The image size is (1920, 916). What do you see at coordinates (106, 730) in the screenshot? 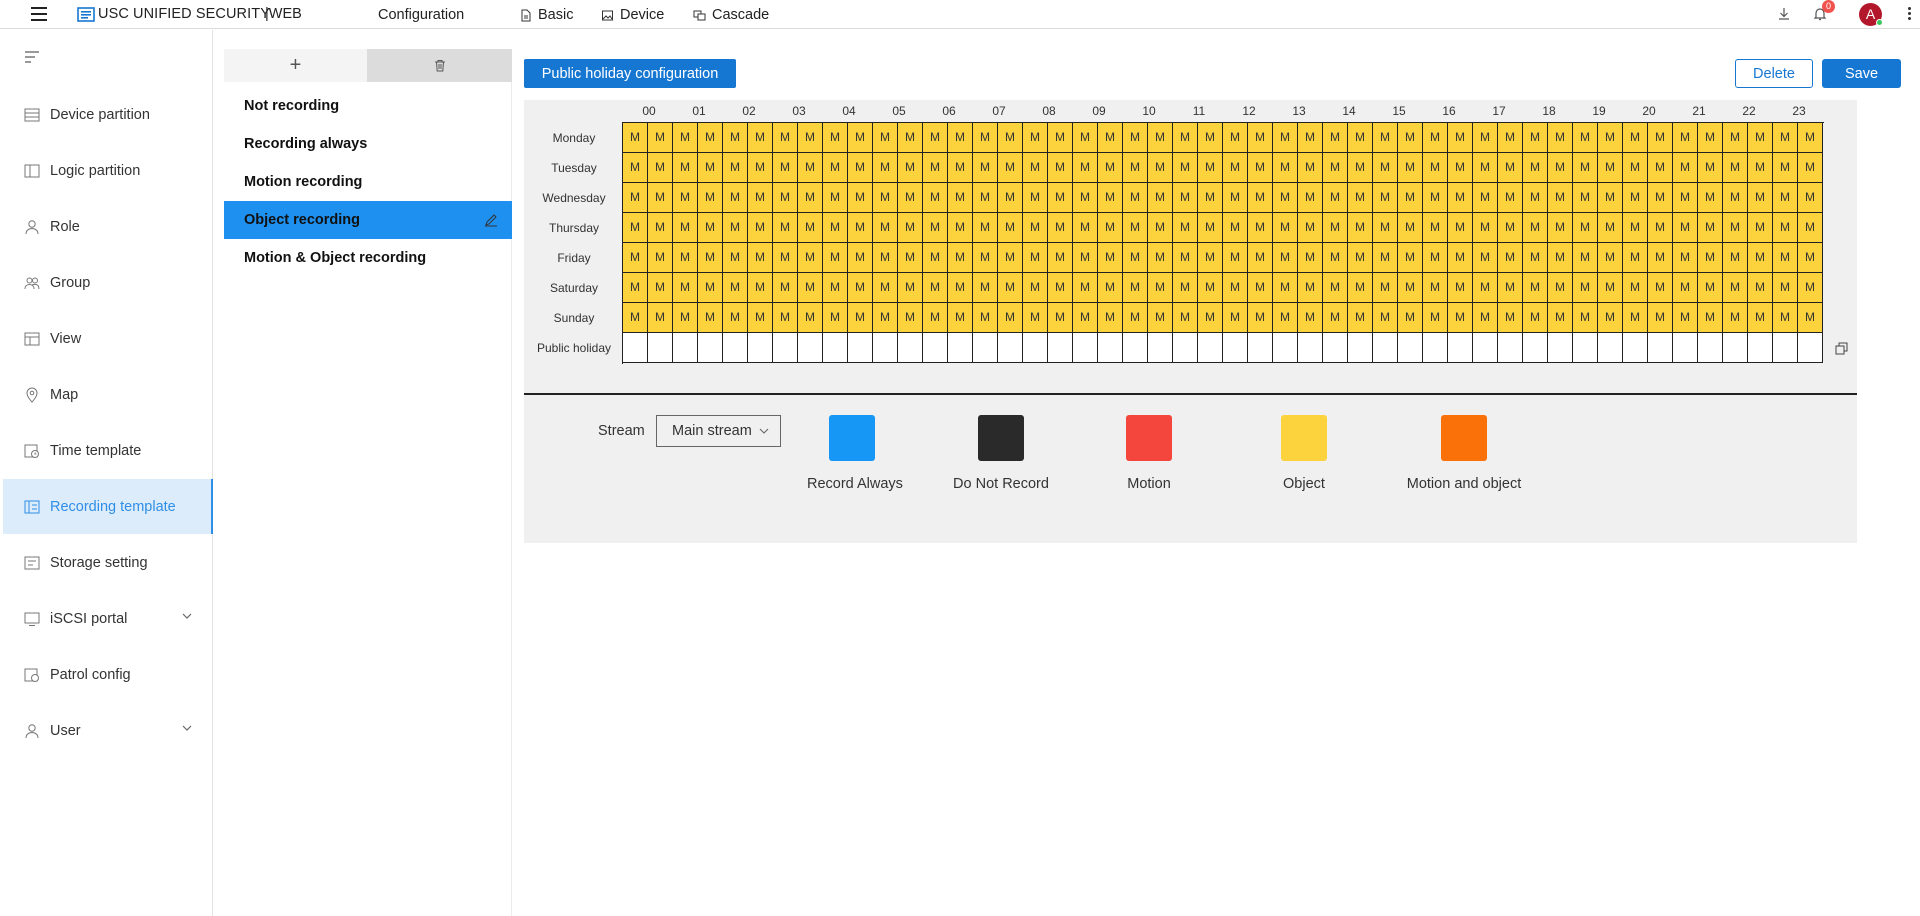
I see `sidebar-item-user: User` at bounding box center [106, 730].